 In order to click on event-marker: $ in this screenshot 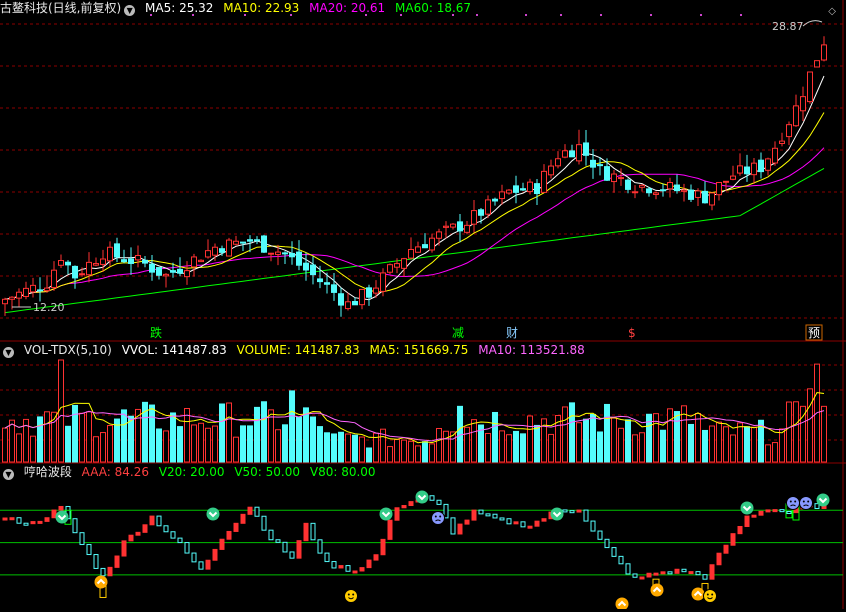, I will do `click(632, 333)`.